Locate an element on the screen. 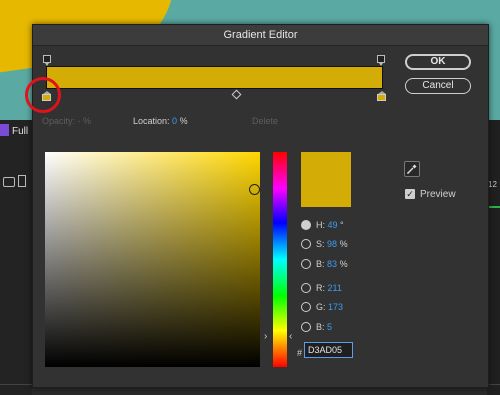  hex-input: D3AD05 is located at coordinates (328, 350).